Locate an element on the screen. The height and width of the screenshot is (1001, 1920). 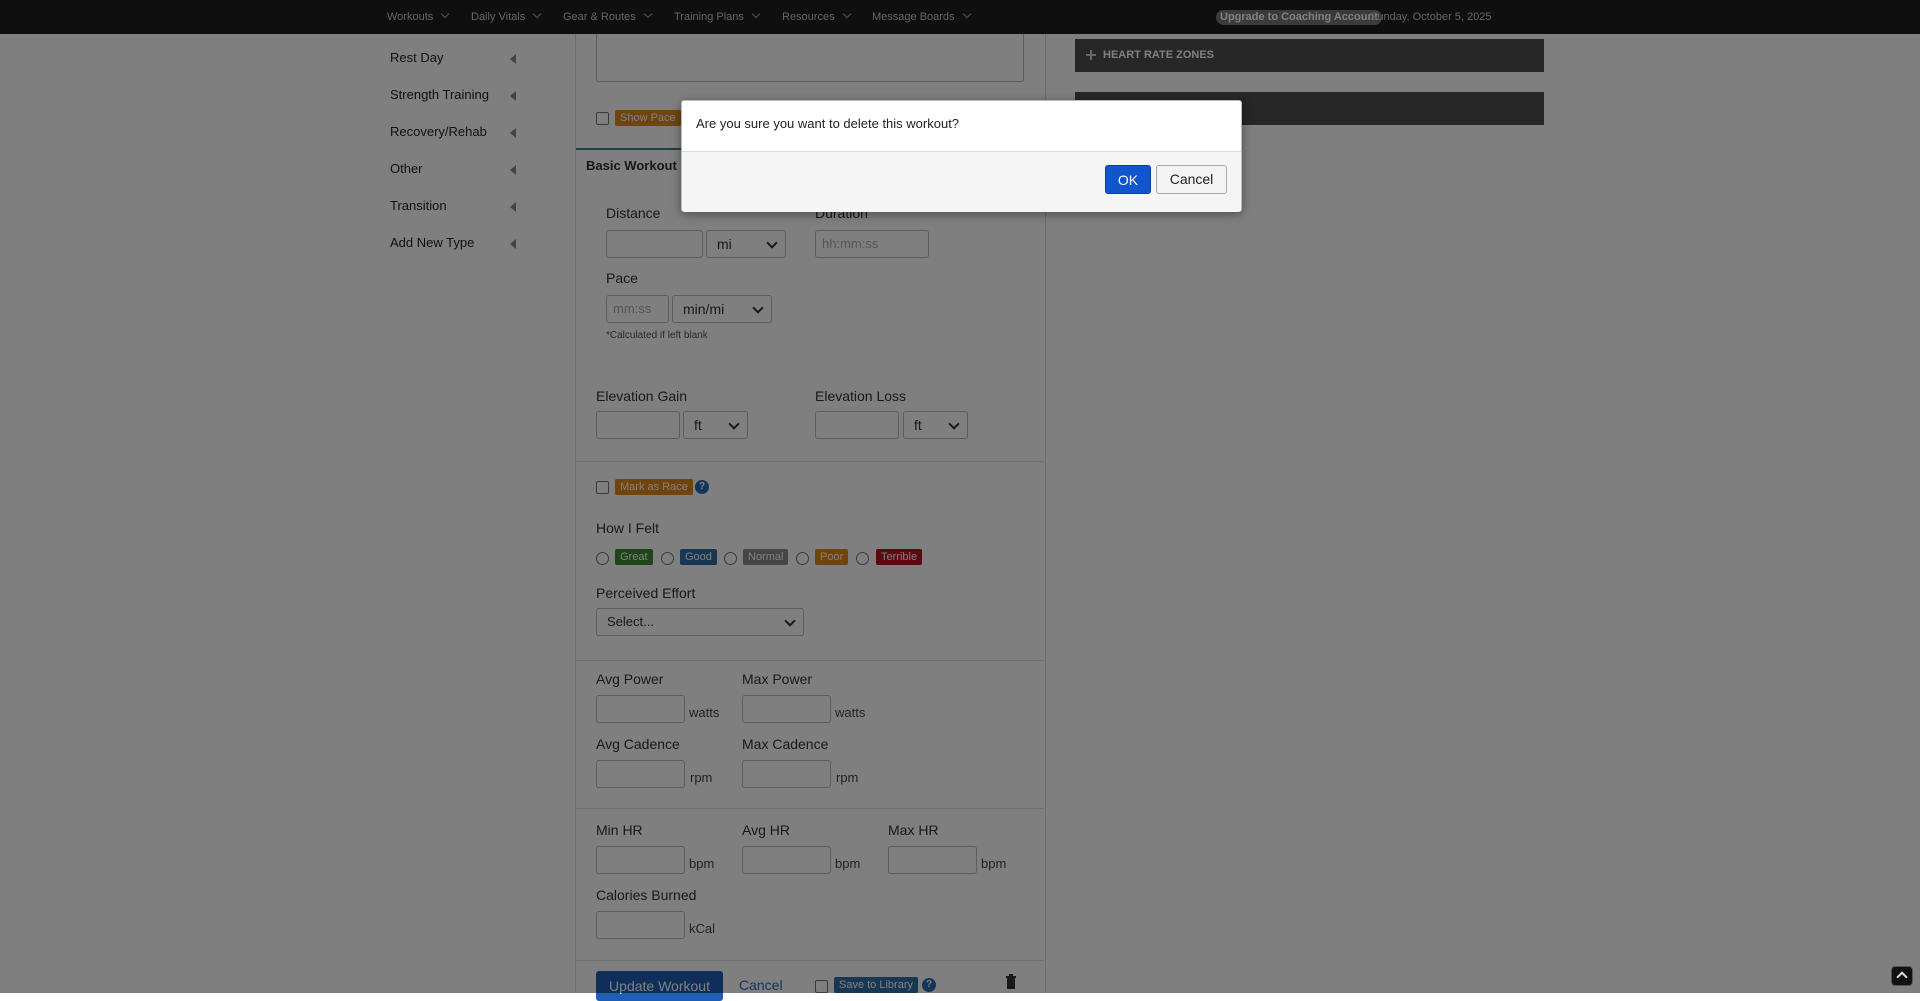
ok-button: OK is located at coordinates (1128, 179).